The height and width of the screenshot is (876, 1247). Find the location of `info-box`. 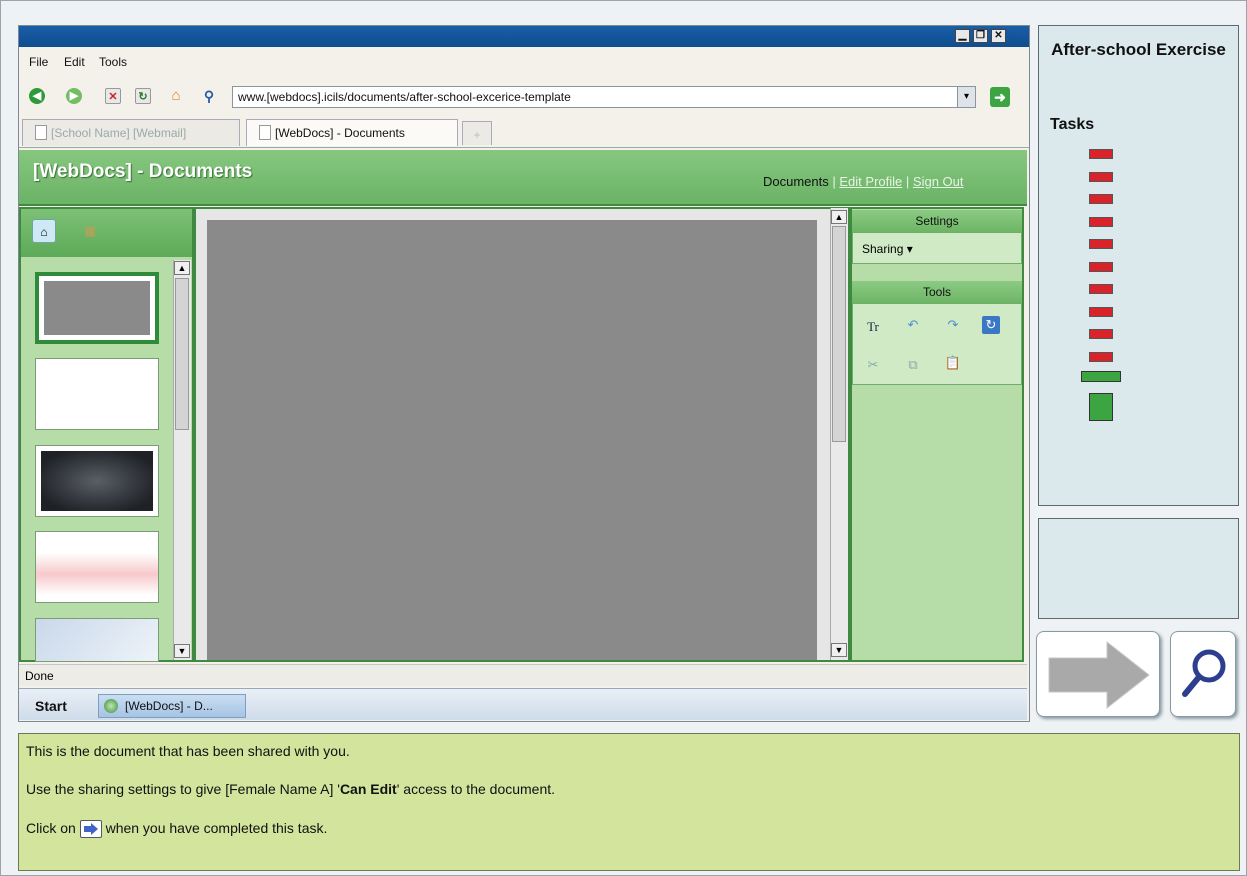

info-box is located at coordinates (1138, 568).